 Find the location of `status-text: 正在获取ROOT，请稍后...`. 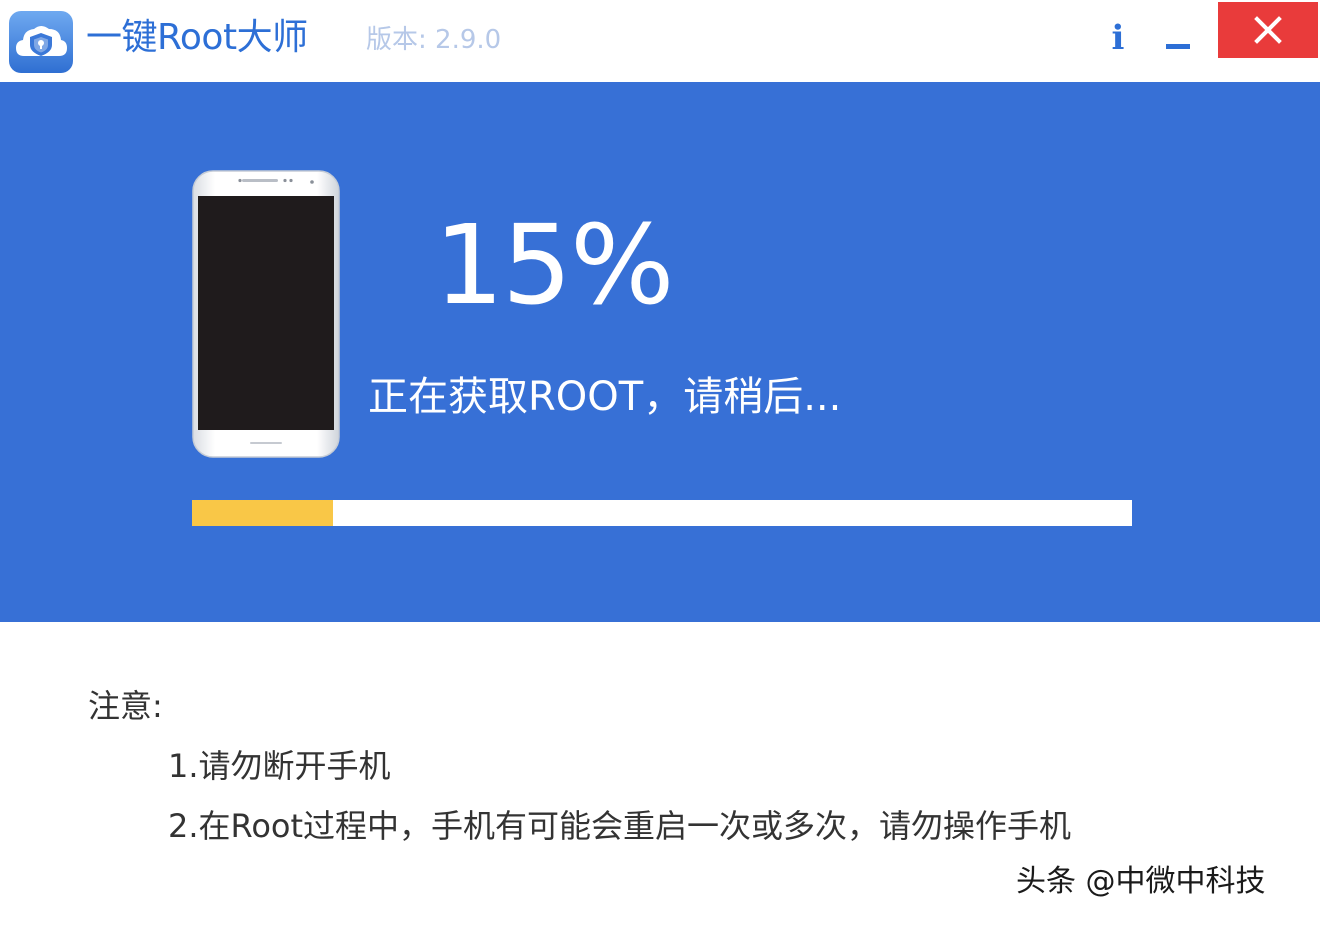

status-text: 正在获取ROOT，请稍后... is located at coordinates (605, 397).